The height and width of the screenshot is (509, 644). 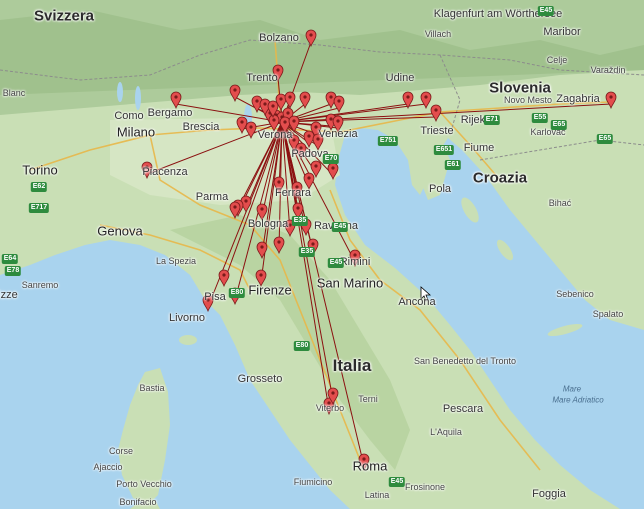 What do you see at coordinates (9, 295) in the screenshot?
I see `city-label-izze: izze` at bounding box center [9, 295].